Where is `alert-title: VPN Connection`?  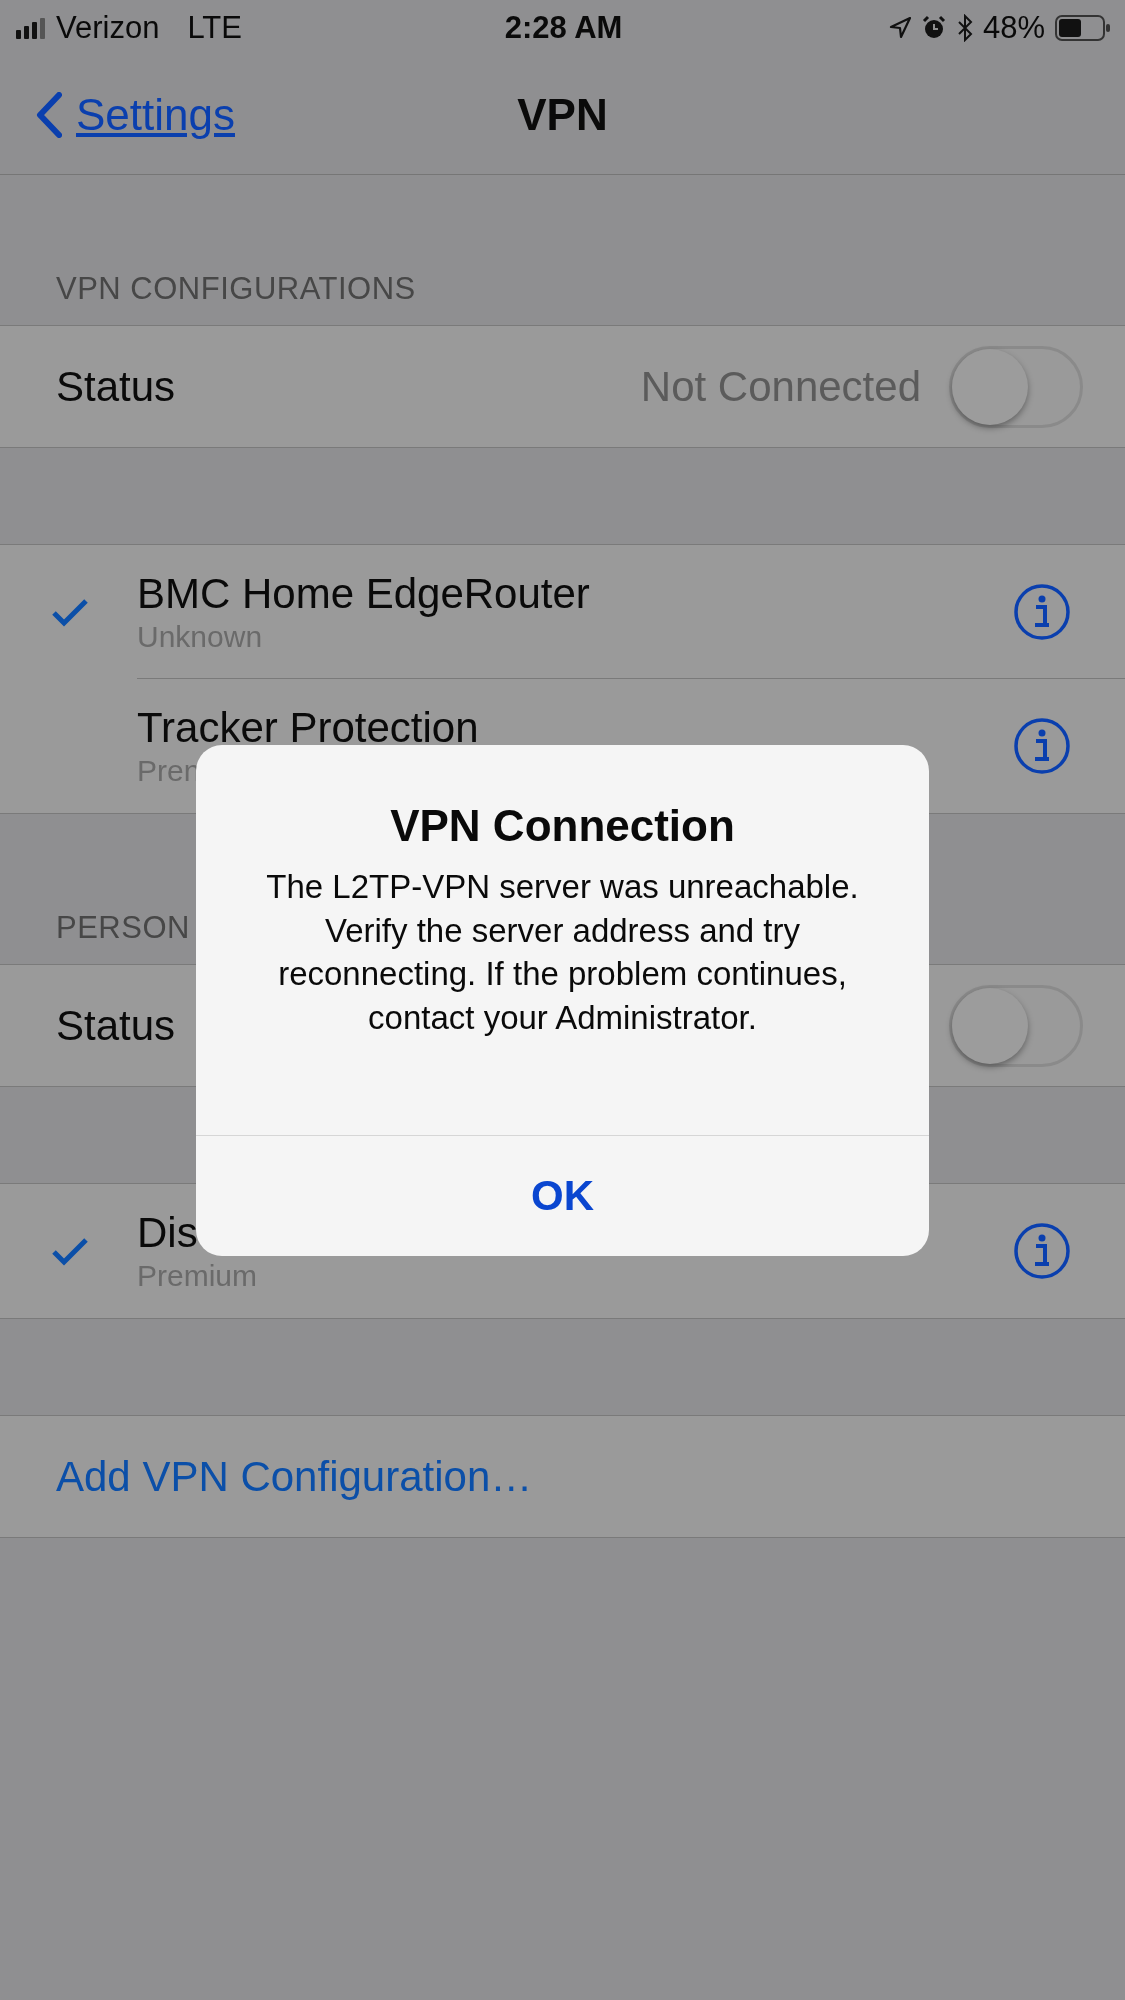
alert-title: VPN Connection is located at coordinates (562, 826).